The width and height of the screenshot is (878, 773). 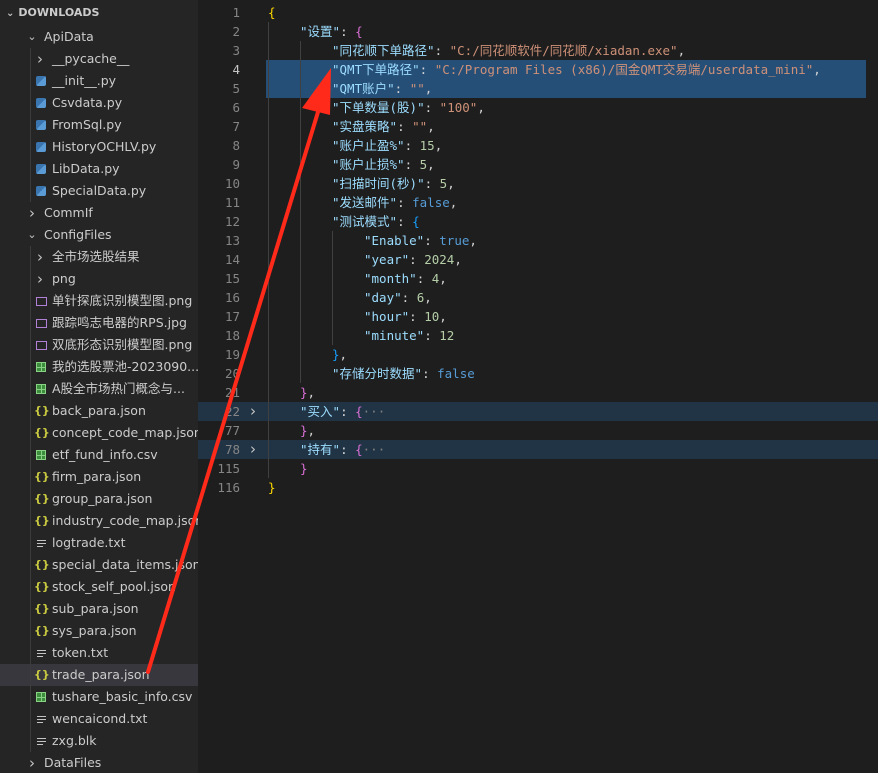 What do you see at coordinates (538, 411) in the screenshot?
I see `code-line: 22 › "买入": {···` at bounding box center [538, 411].